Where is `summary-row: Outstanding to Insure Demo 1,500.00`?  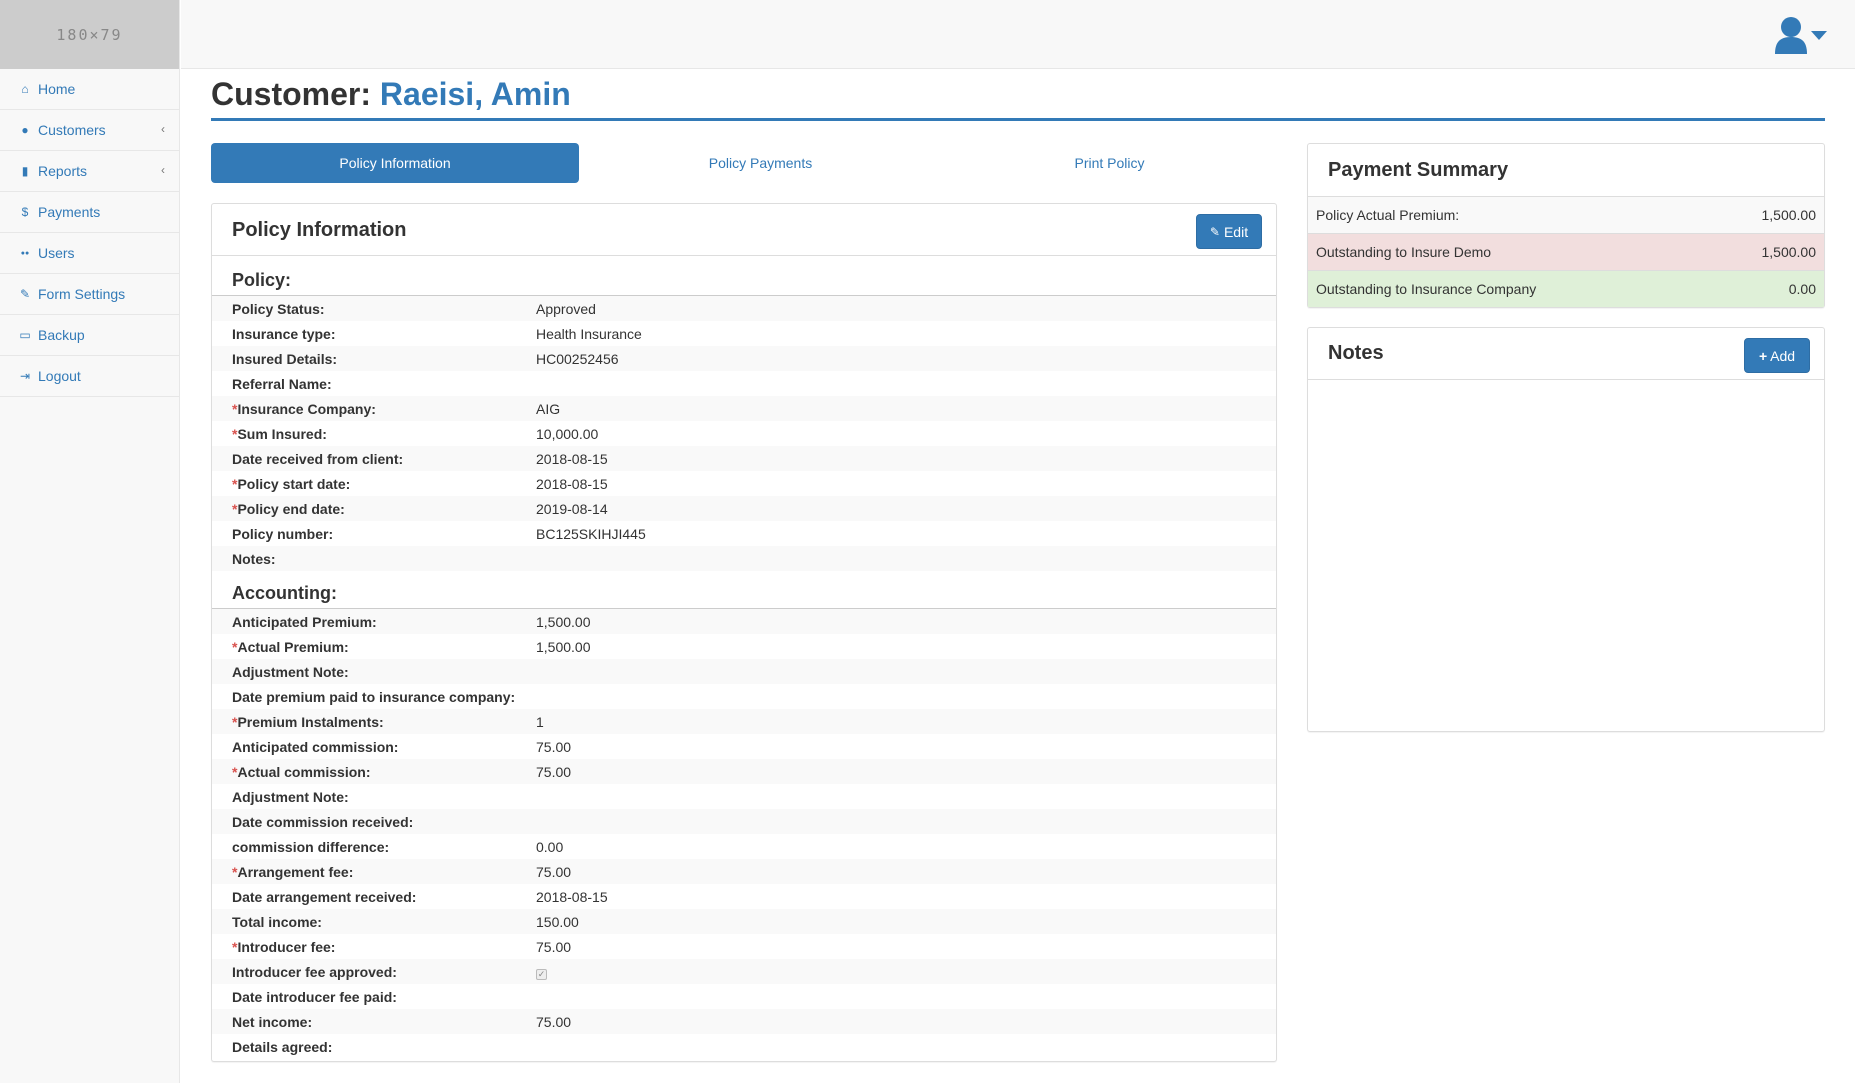
summary-row: Outstanding to Insure Demo 1,500.00 is located at coordinates (1566, 251).